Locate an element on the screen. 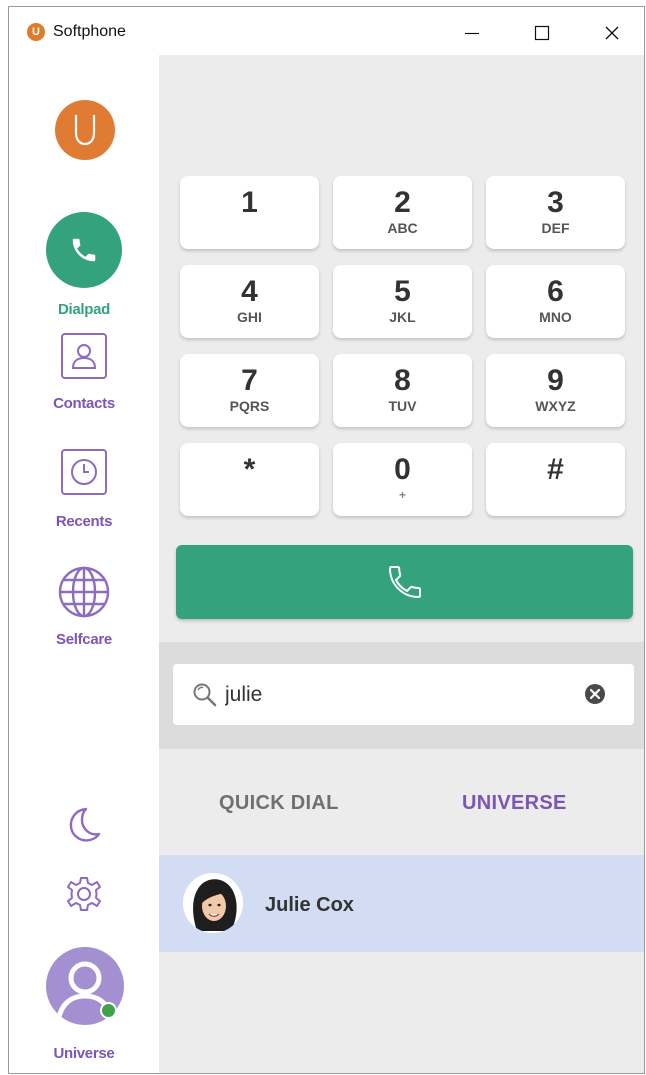 The height and width of the screenshot is (1075, 646). dialpad-key-letters: GHI is located at coordinates (249, 317).